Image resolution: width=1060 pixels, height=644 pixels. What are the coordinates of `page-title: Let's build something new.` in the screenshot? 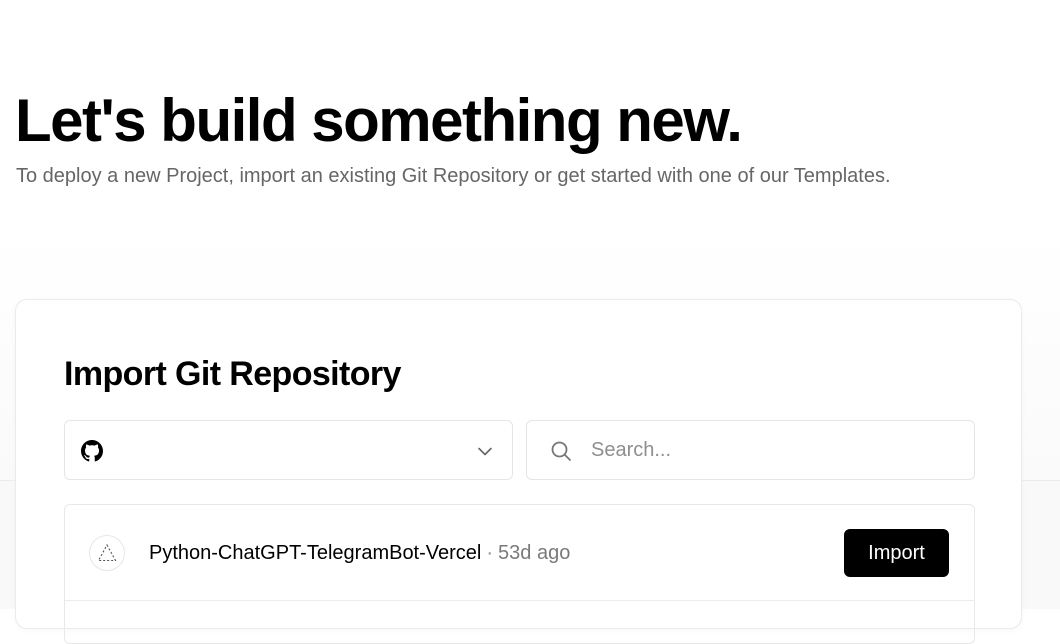 It's located at (379, 120).